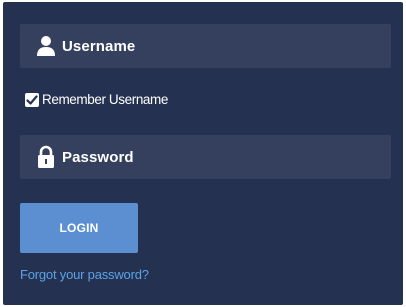 The image size is (406, 307). Describe the element at coordinates (99, 46) in the screenshot. I see `username-placeholder: Username` at that location.